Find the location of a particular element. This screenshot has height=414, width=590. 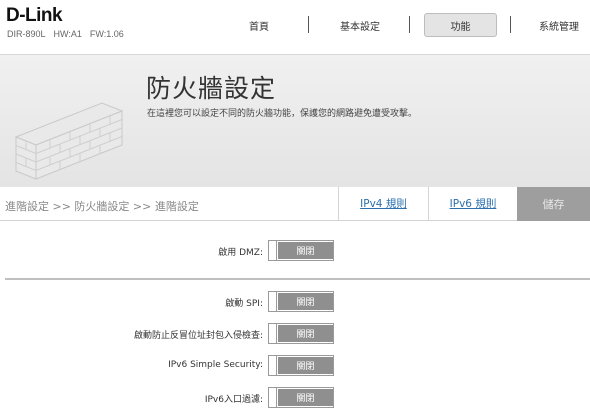

nav-home: 首頁 is located at coordinates (259, 25).